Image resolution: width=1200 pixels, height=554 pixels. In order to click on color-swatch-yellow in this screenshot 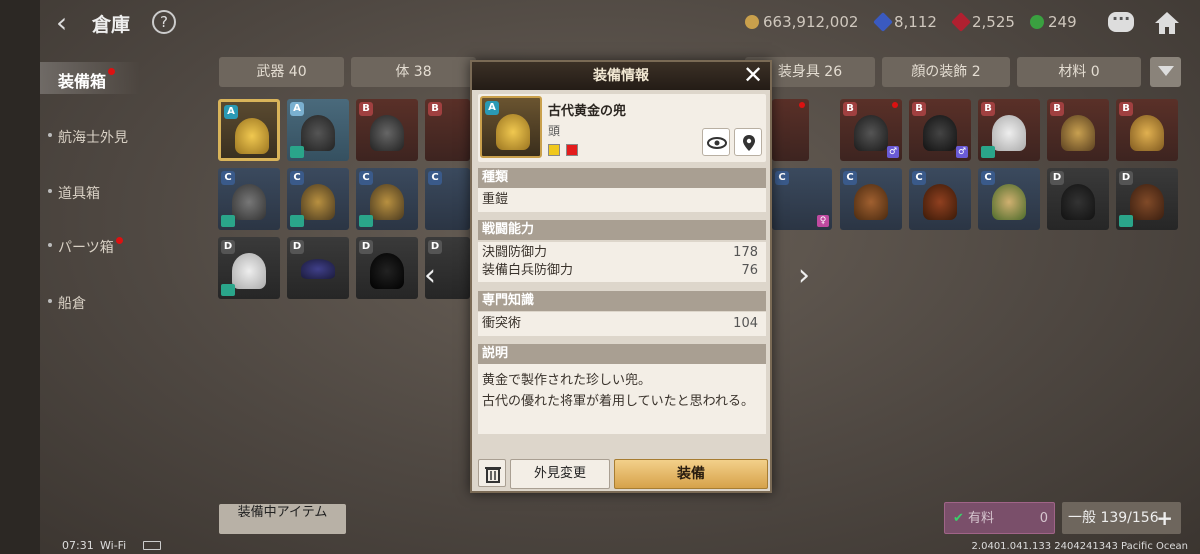, I will do `click(554, 150)`.